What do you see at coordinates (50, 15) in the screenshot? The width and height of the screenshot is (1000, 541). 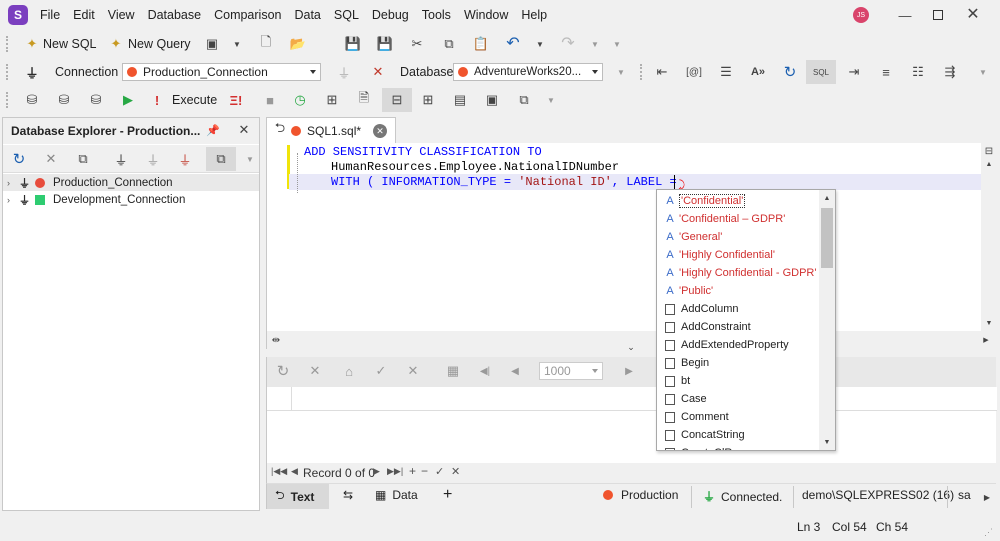 I see `menu-item-file: File` at bounding box center [50, 15].